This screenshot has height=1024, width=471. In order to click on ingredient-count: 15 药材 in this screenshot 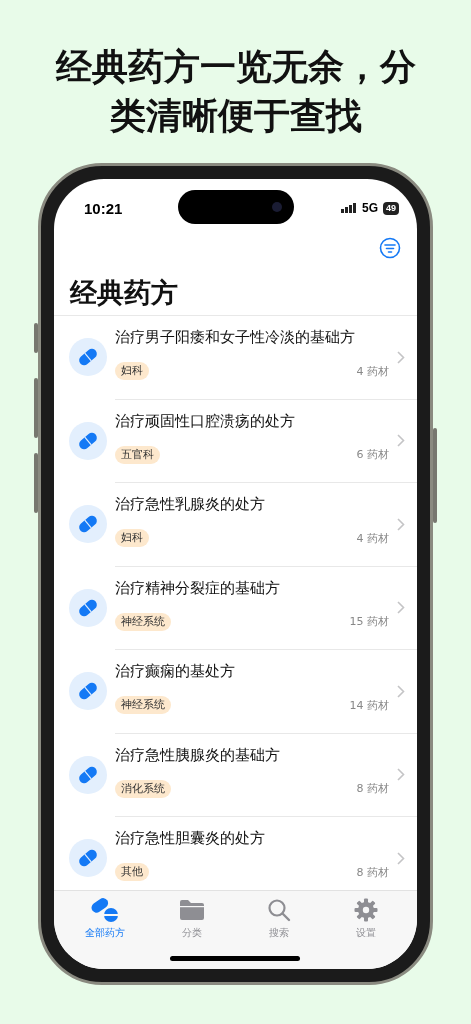, I will do `click(369, 621)`.